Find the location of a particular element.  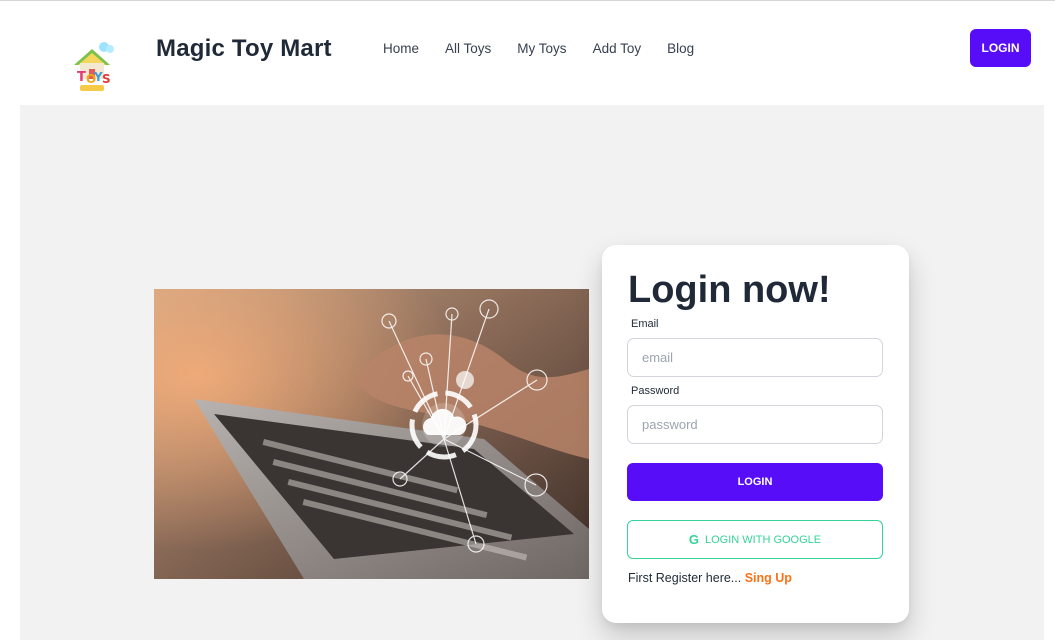

nav-all-toys: All Toys is located at coordinates (468, 48).